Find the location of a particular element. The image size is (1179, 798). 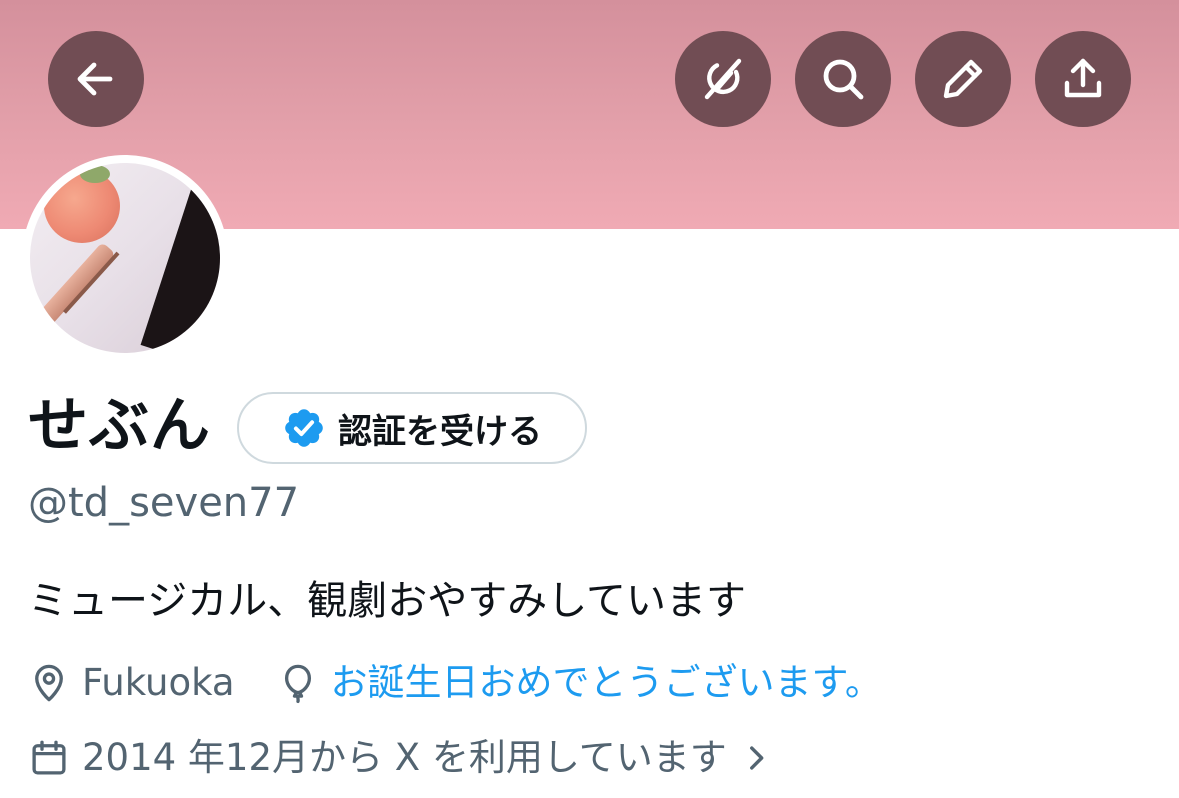

verified-badge-icon is located at coordinates (304, 428).